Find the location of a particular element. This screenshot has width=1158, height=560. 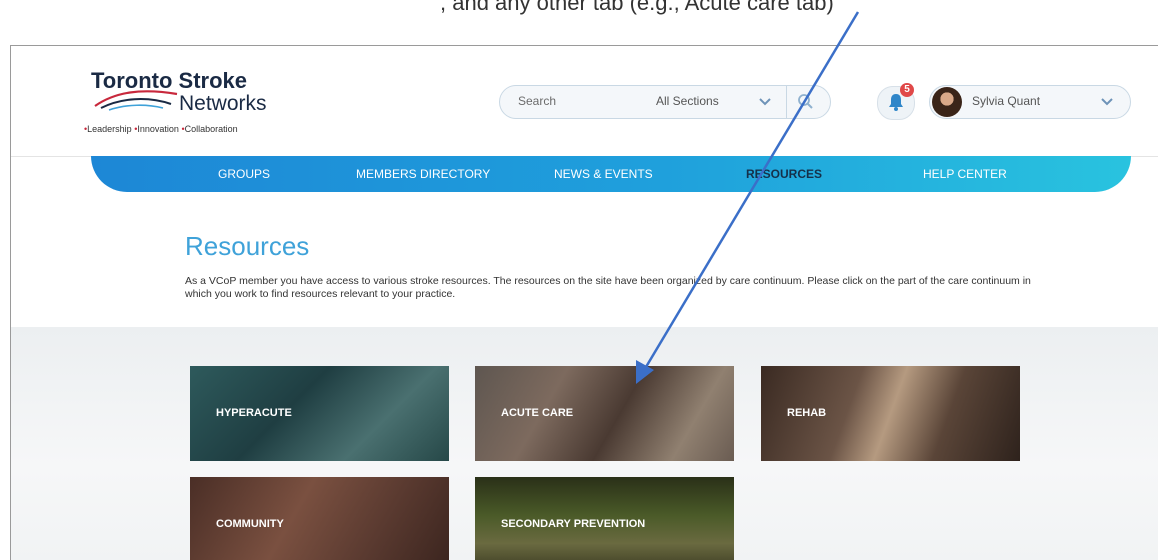

annotation-arrow is located at coordinates (748, 197).